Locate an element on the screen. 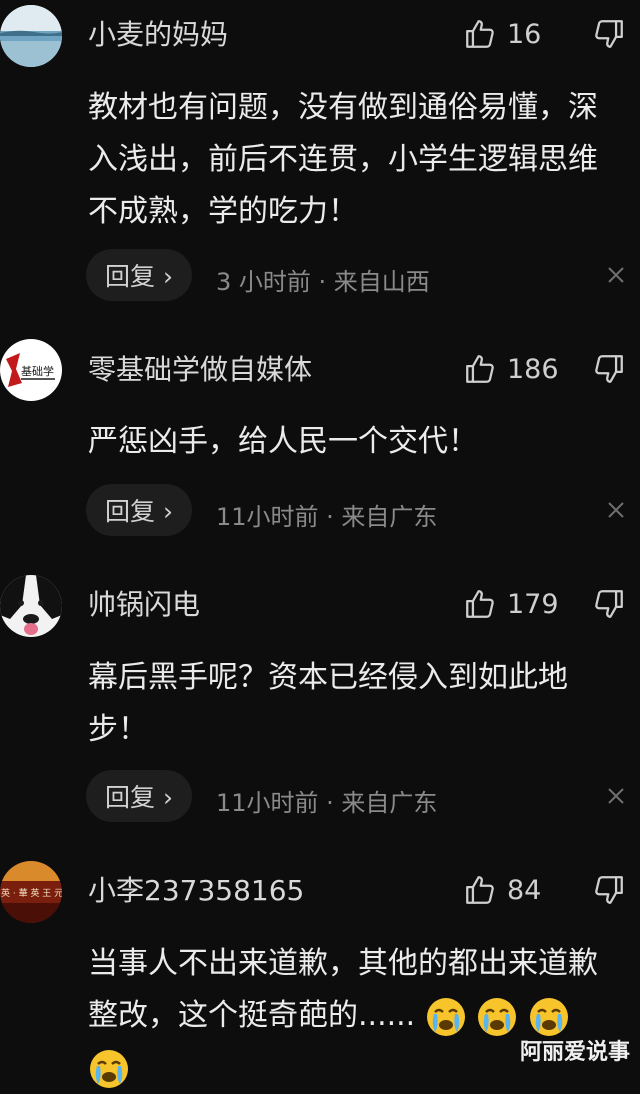 The height and width of the screenshot is (1094, 640). comment-text: 幕后黑手呢？资本已经侵入到如此地步！ is located at coordinates (328, 703).